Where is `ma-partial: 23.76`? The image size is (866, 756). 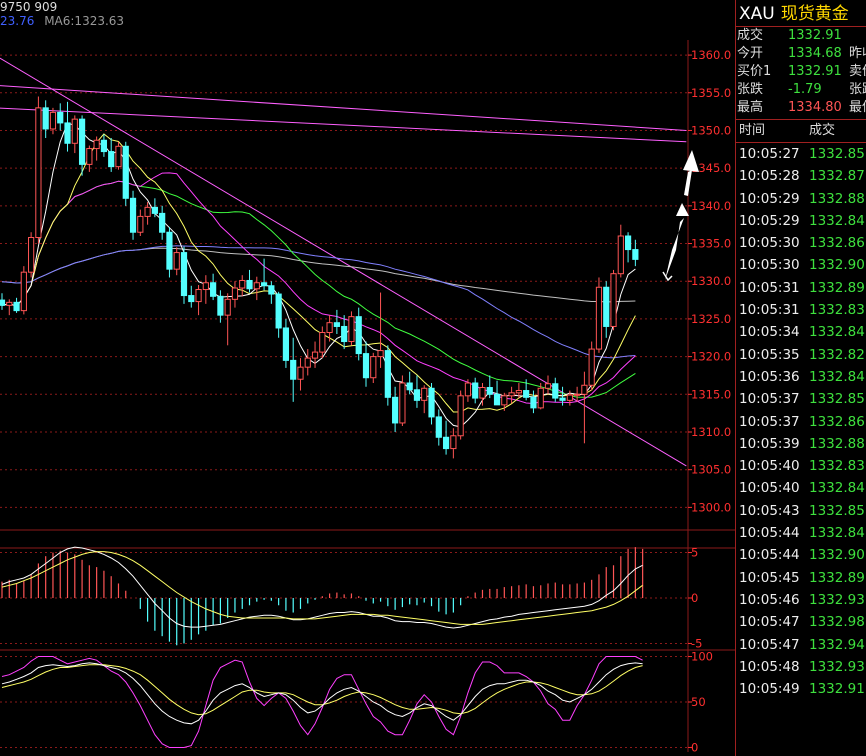 ma-partial: 23.76 is located at coordinates (17, 21).